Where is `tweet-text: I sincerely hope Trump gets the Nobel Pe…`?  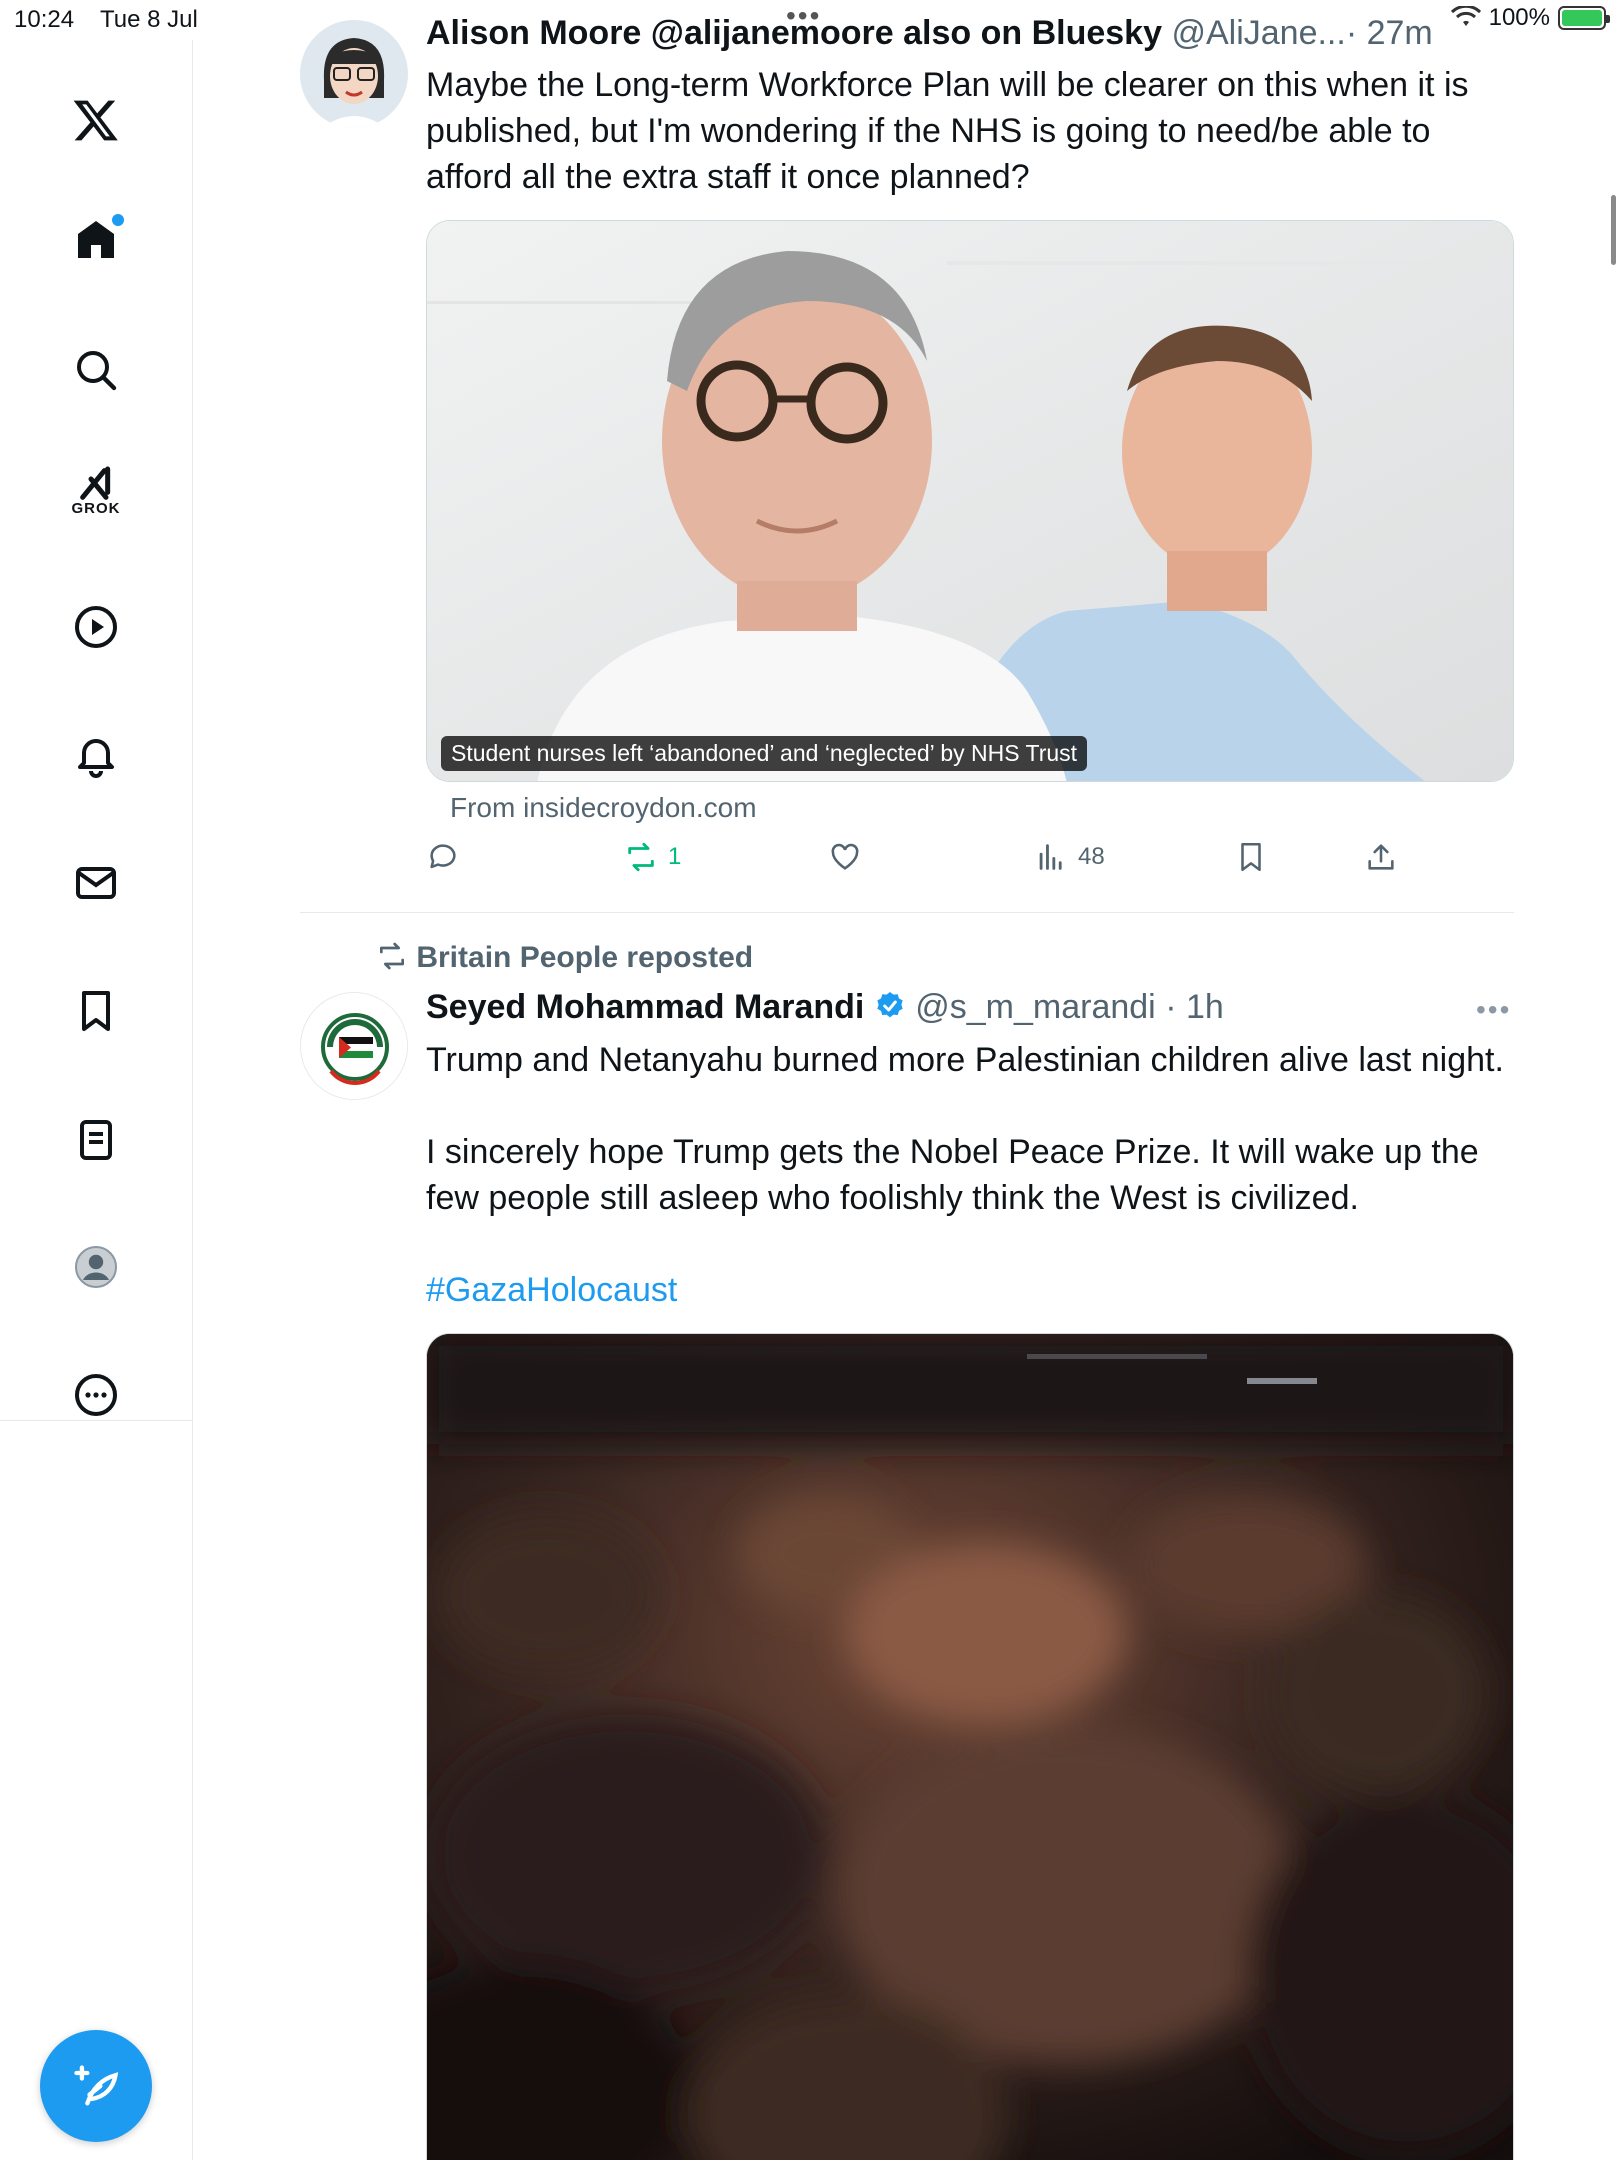
tweet-text: I sincerely hope Trump gets the Nobel Pe… is located at coordinates (952, 1175).